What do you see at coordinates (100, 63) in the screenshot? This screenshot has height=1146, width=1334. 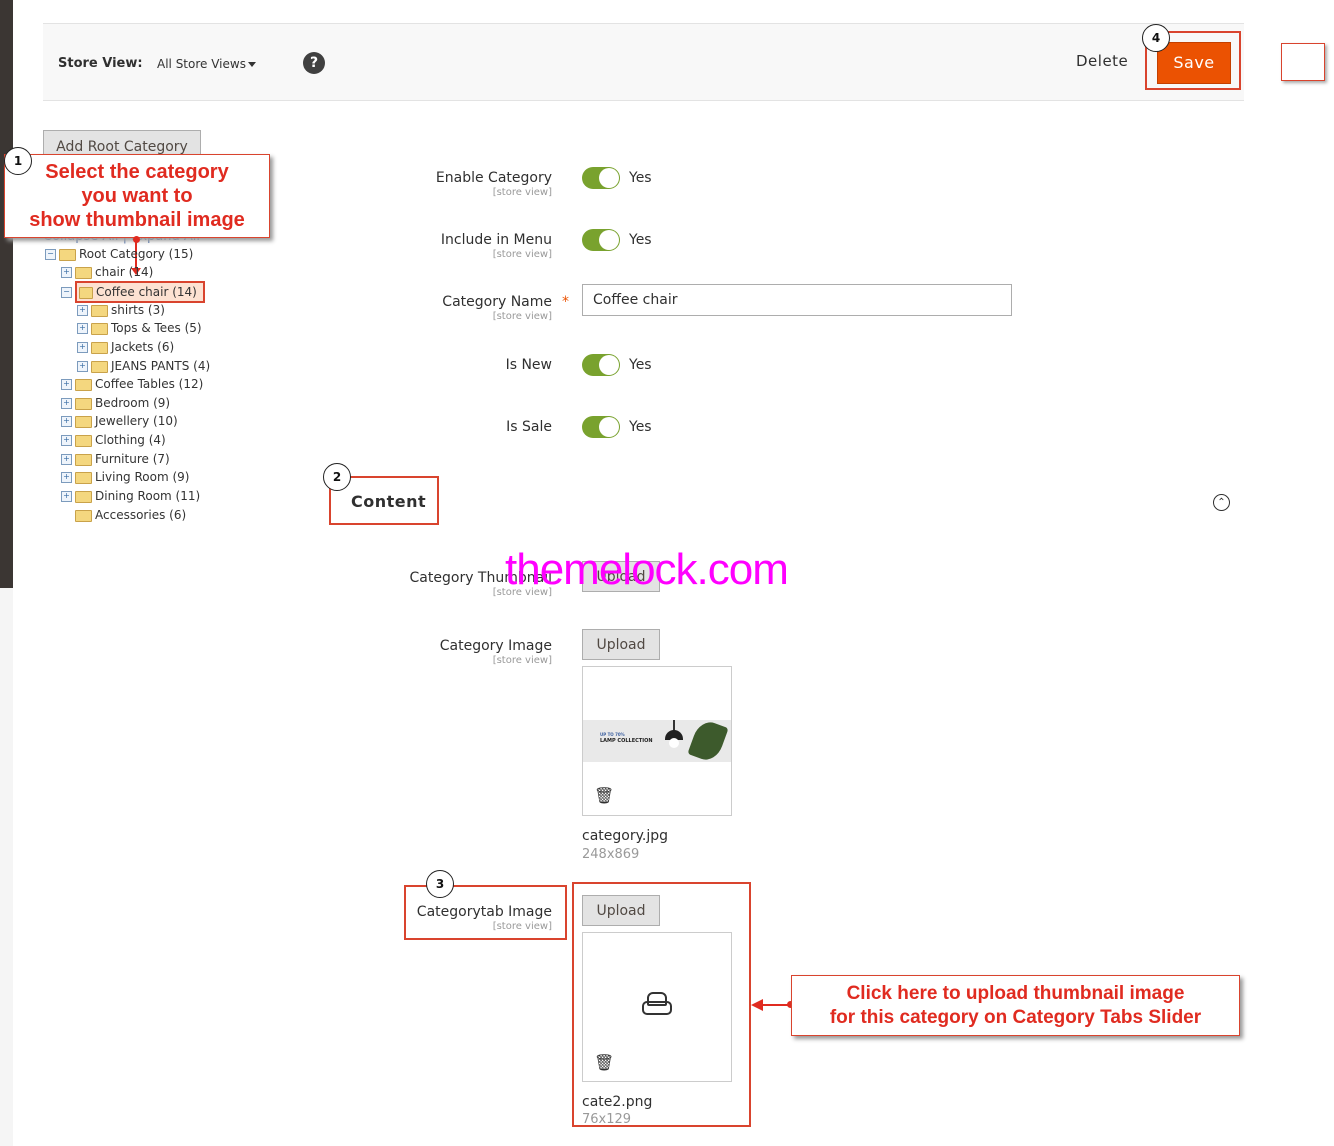 I see `store-view-label: Store View:` at bounding box center [100, 63].